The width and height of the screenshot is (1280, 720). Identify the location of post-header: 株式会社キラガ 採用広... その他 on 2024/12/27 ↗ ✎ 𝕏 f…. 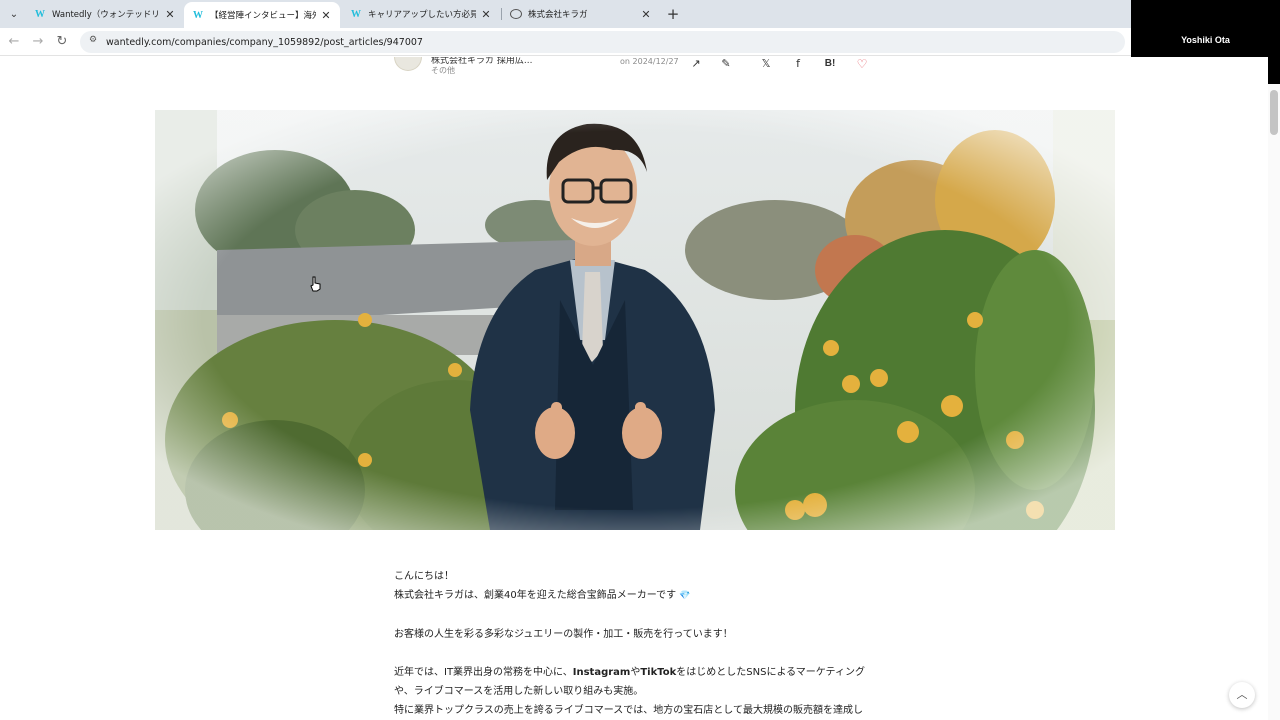
(634, 67).